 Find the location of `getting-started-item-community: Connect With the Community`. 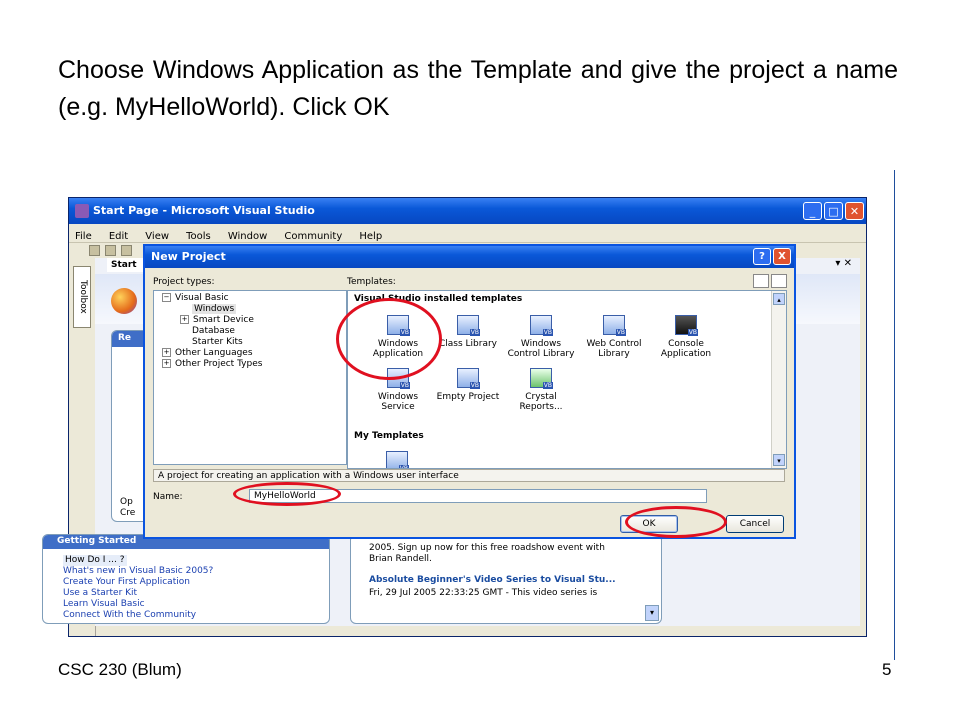

getting-started-item-community: Connect With the Community is located at coordinates (138, 615).